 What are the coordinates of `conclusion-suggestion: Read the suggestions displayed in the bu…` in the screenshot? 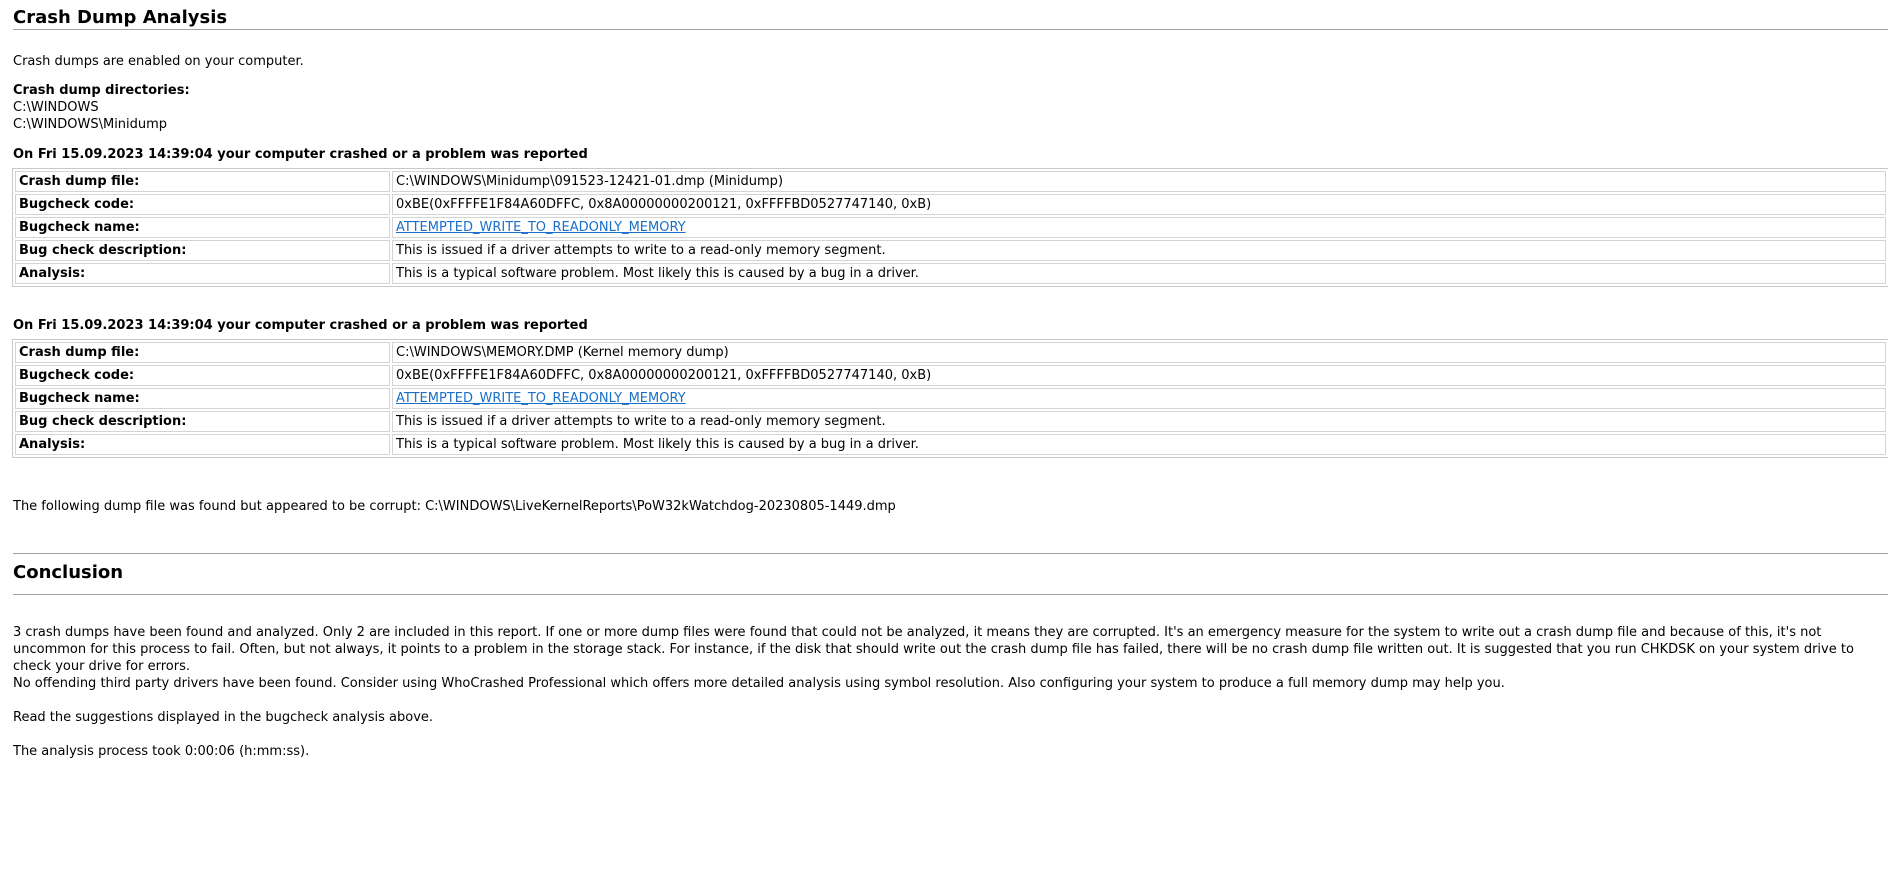 It's located at (223, 717).